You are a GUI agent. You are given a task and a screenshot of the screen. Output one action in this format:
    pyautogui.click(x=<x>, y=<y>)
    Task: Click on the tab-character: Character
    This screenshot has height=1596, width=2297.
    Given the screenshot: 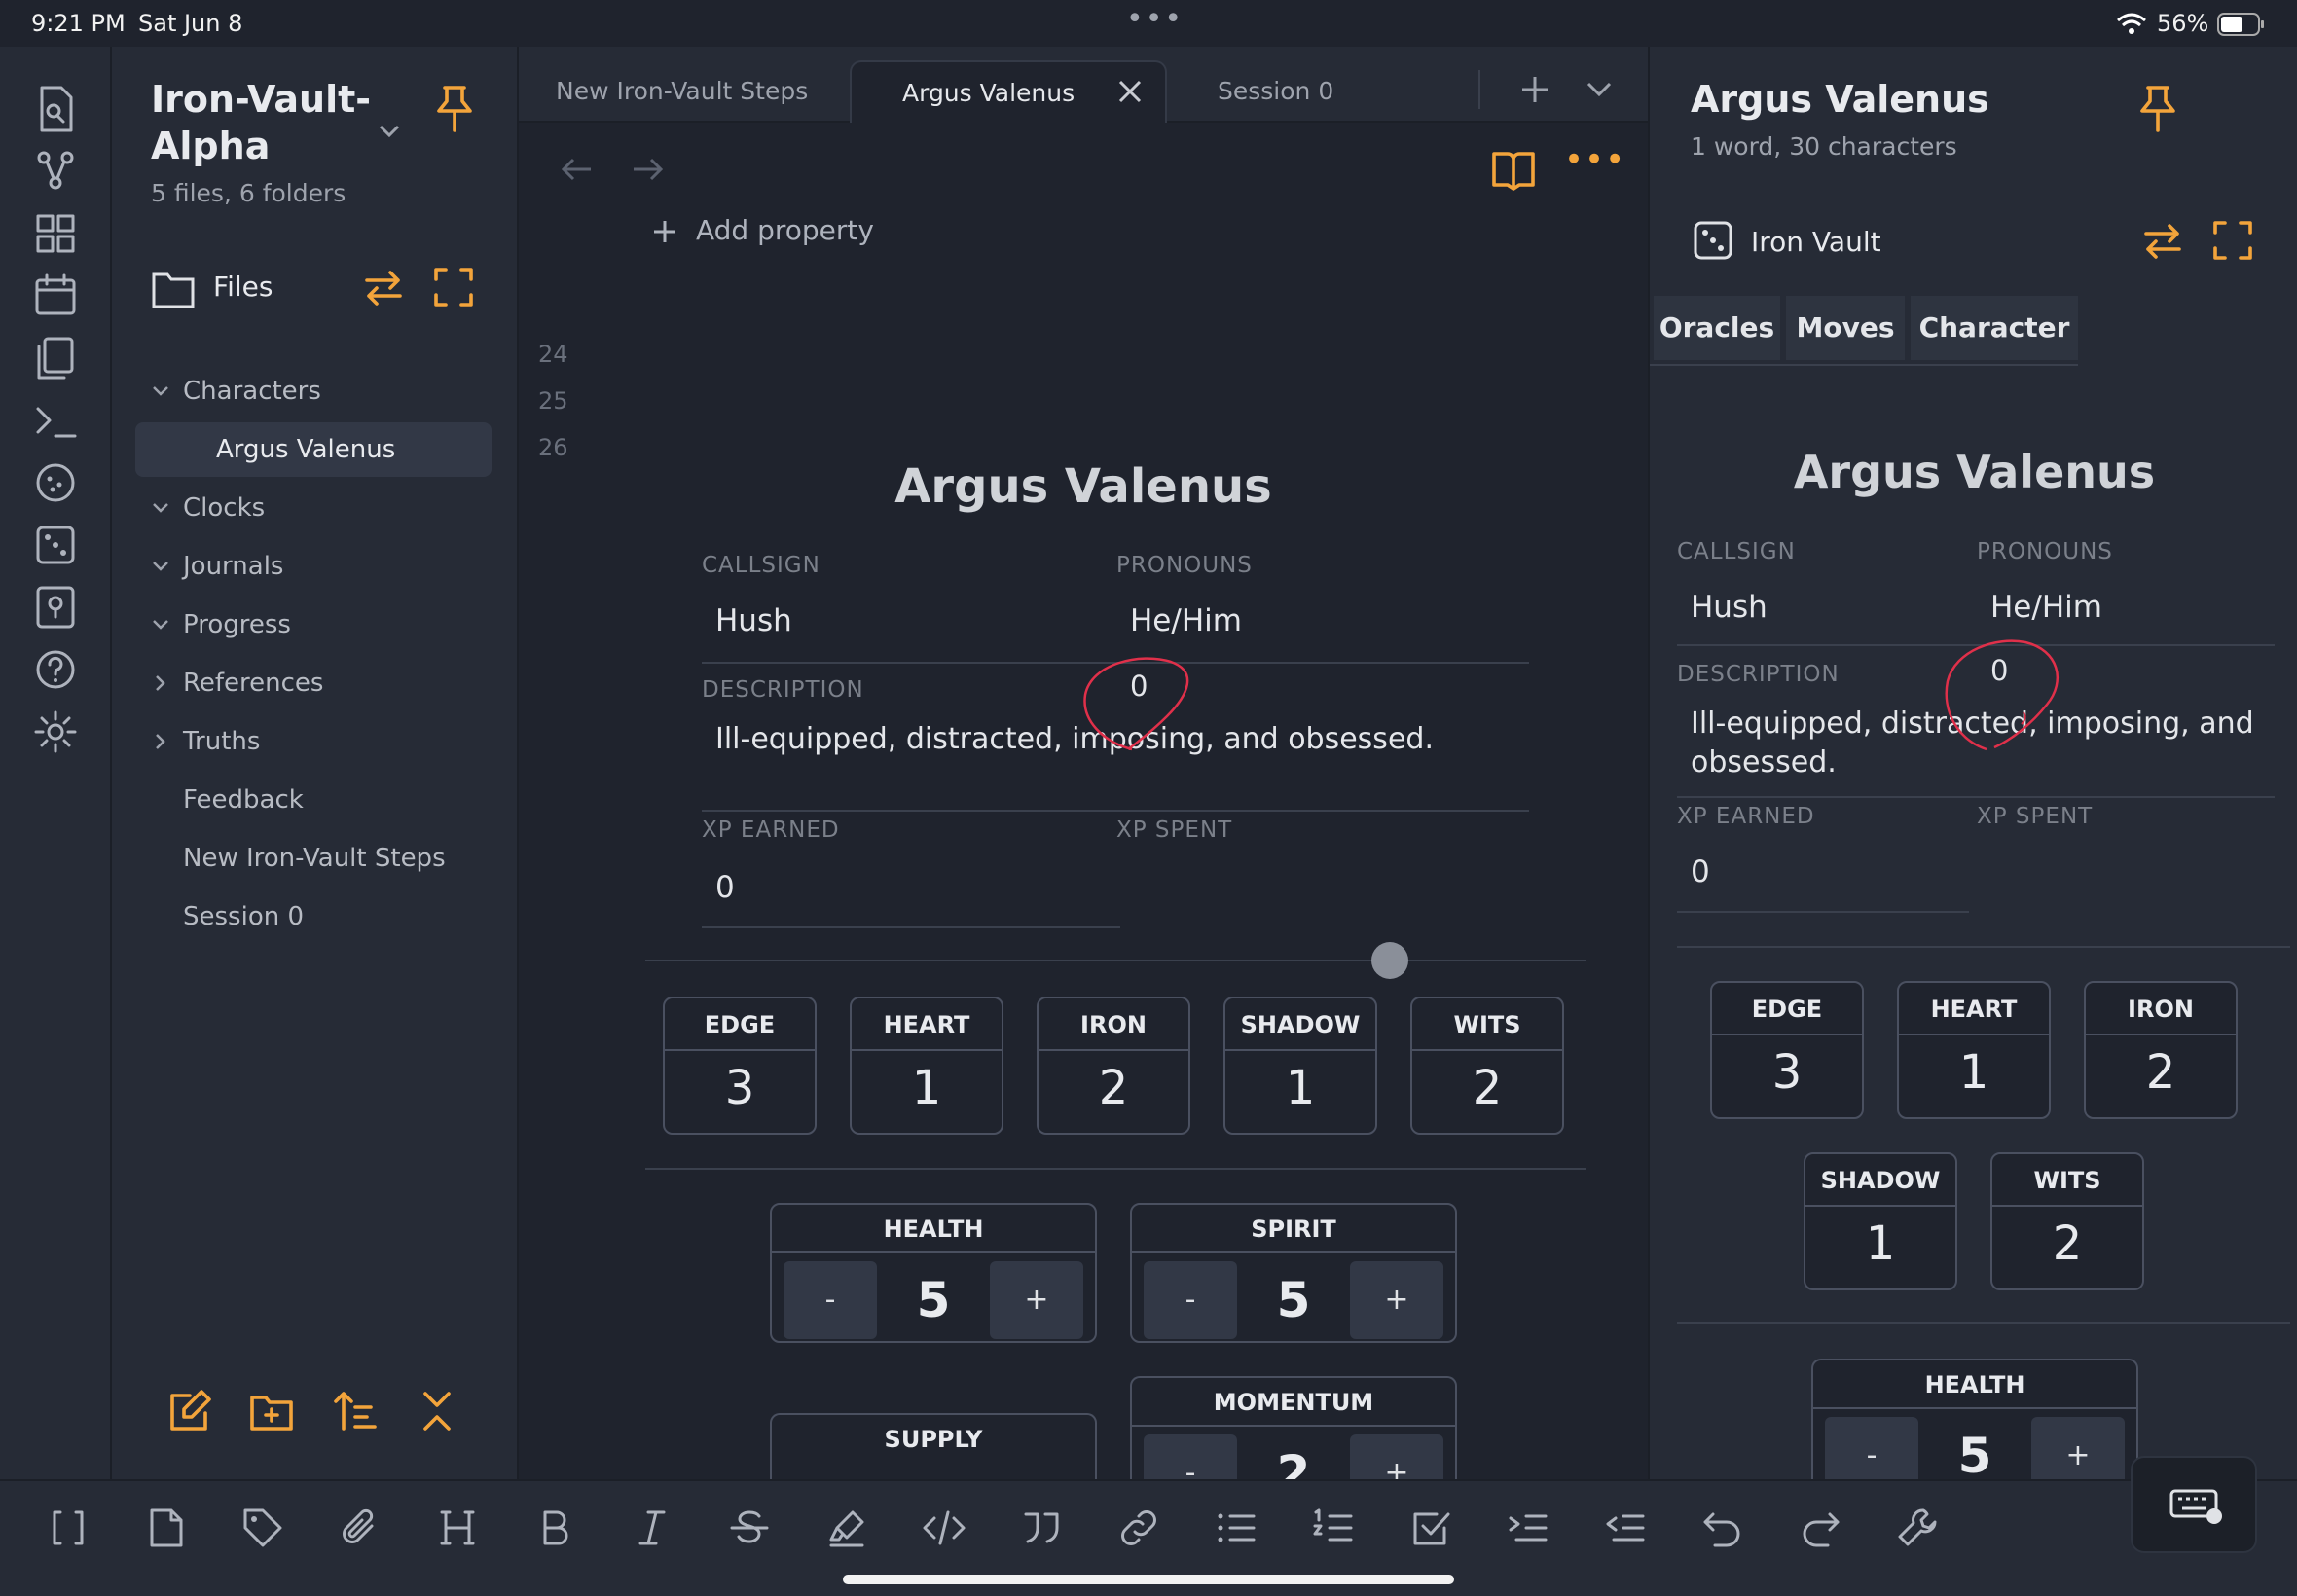 What is the action you would take?
    pyautogui.click(x=1995, y=328)
    